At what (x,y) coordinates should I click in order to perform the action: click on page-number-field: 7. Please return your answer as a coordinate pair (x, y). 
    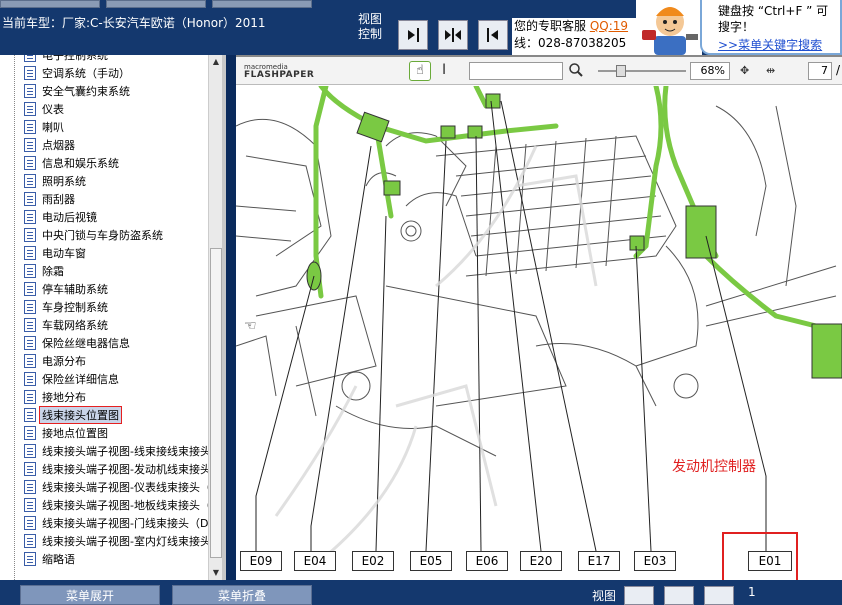
    Looking at the image, I should click on (820, 71).